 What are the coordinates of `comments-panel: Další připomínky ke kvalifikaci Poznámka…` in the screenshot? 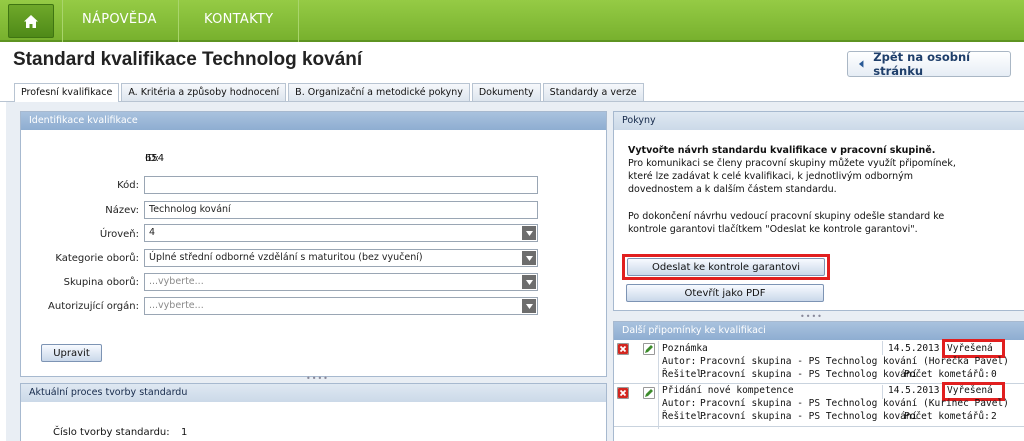 It's located at (818, 381).